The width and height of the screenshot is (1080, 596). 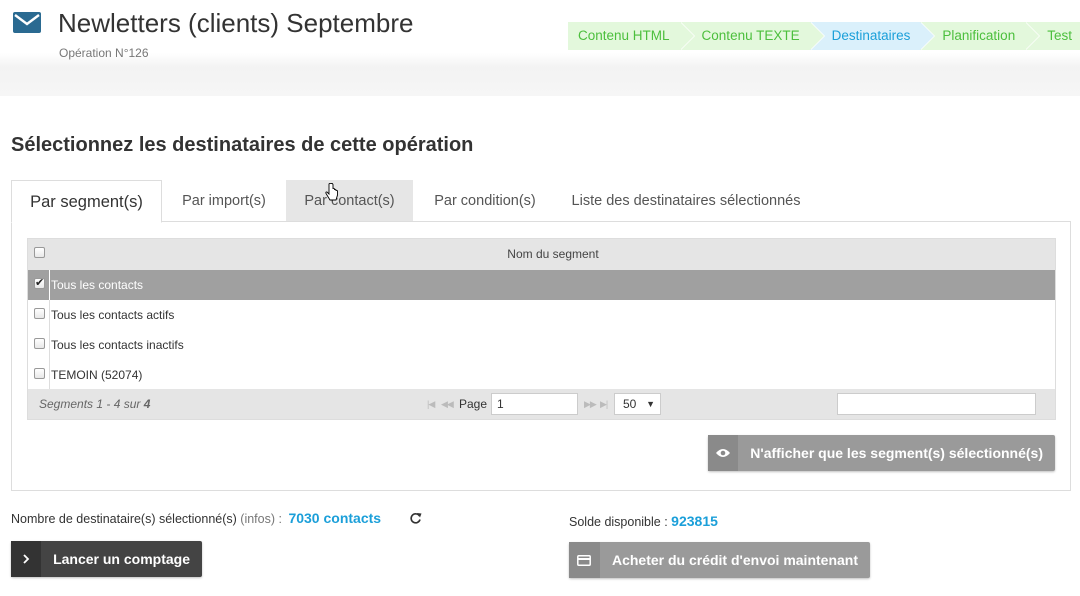 What do you see at coordinates (618, 522) in the screenshot?
I see `solde-label: Solde disponible :` at bounding box center [618, 522].